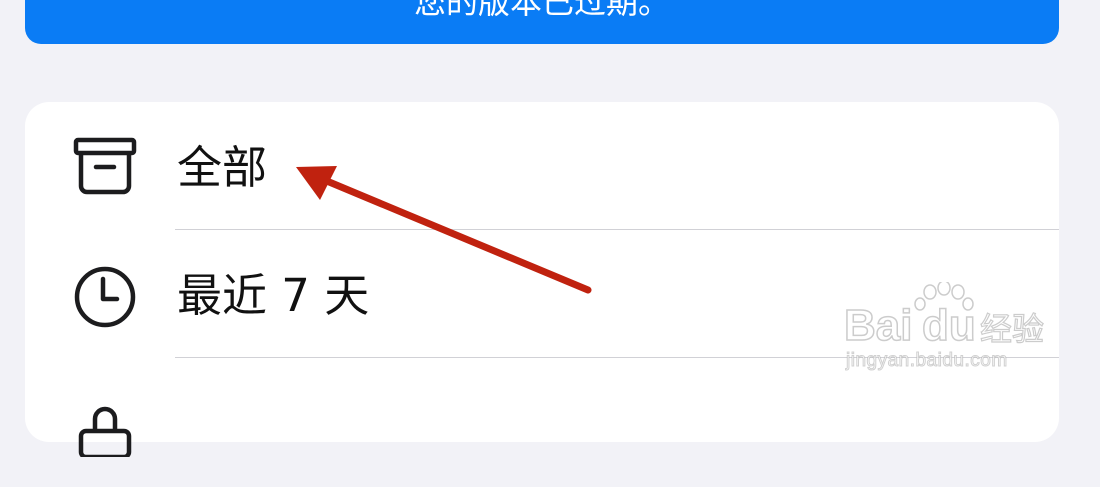 This screenshot has height=487, width=1100. What do you see at coordinates (105, 166) in the screenshot?
I see `archive-box-icon` at bounding box center [105, 166].